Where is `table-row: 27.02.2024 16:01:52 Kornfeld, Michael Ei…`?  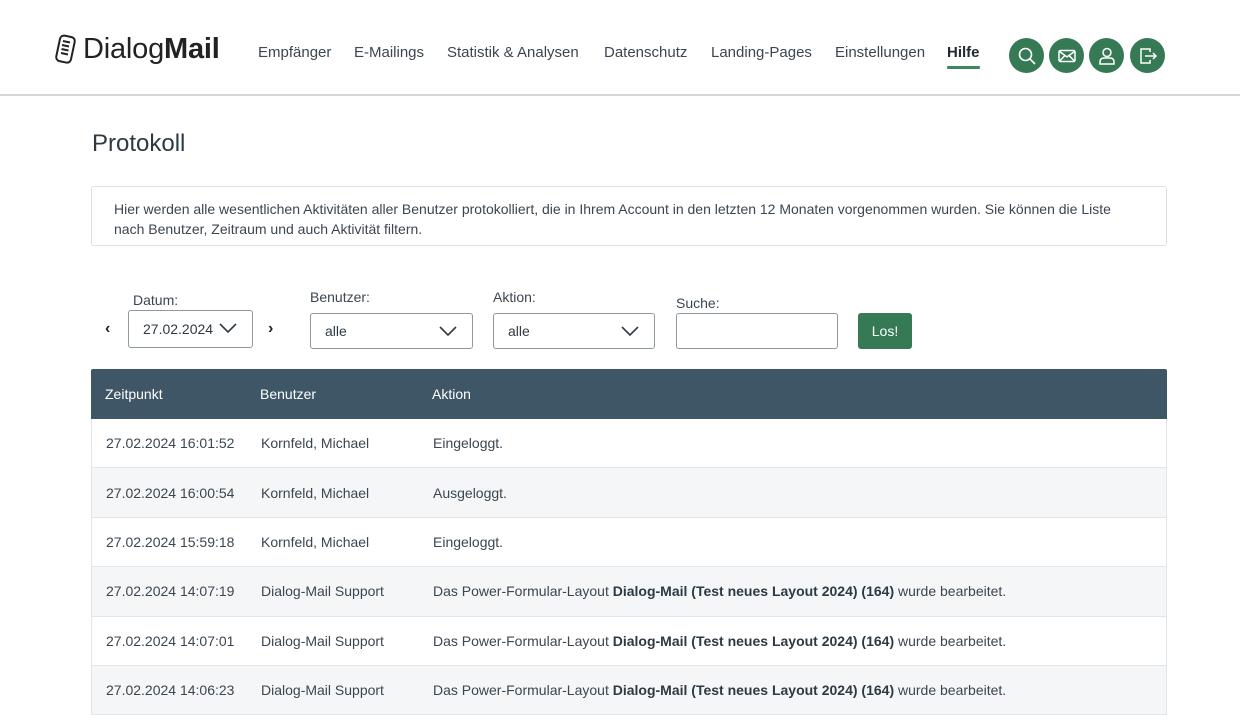
table-row: 27.02.2024 16:01:52 Kornfeld, Michael Ei… is located at coordinates (629, 444).